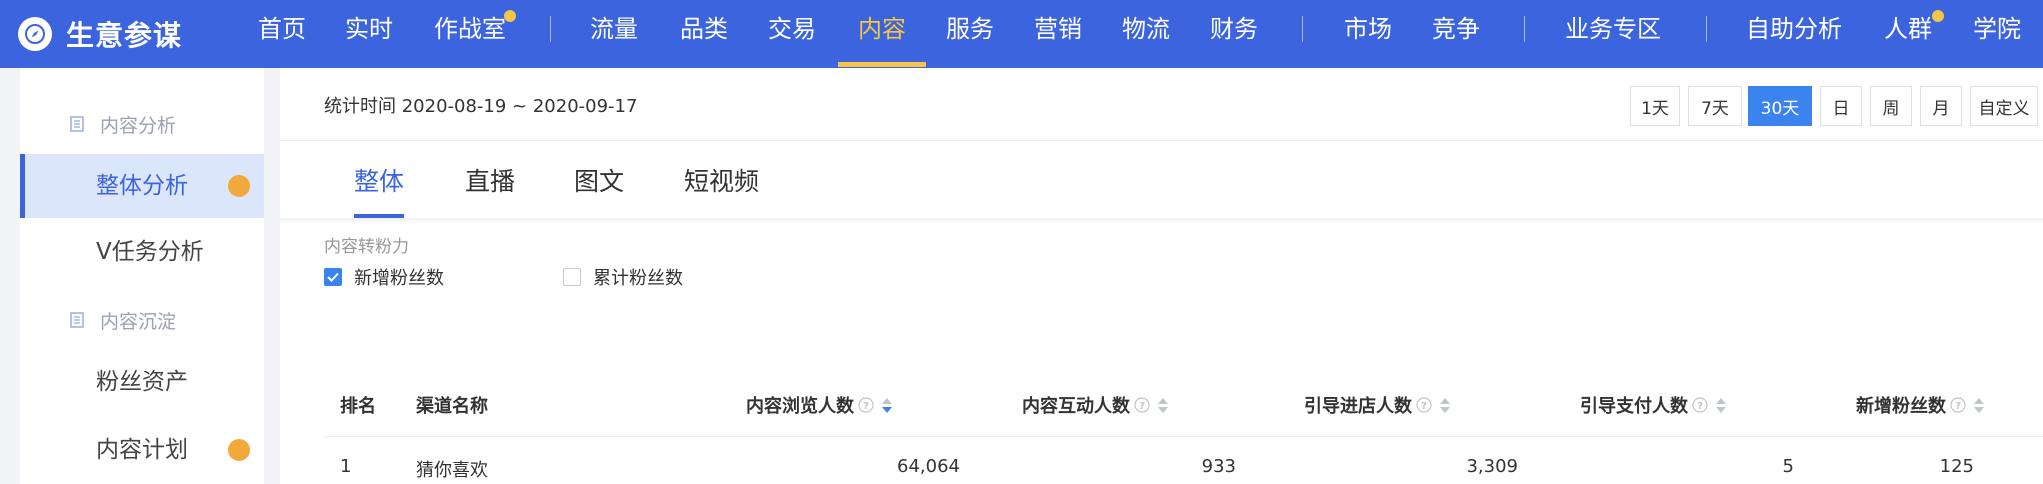  What do you see at coordinates (614, 34) in the screenshot?
I see `nav-item-traffic: 流量` at bounding box center [614, 34].